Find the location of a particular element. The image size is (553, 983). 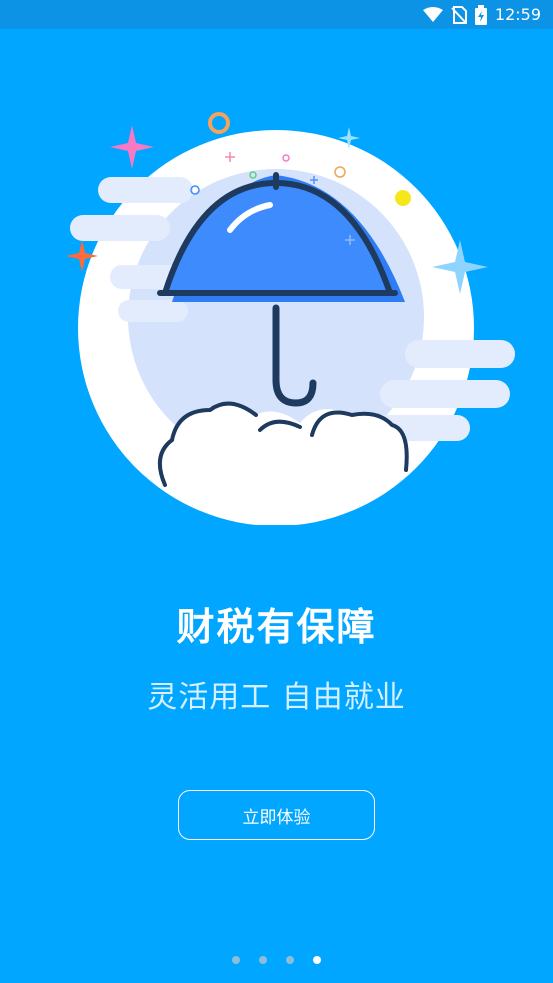

page-subtitle: 灵活用工 自由就业 is located at coordinates (276, 697).